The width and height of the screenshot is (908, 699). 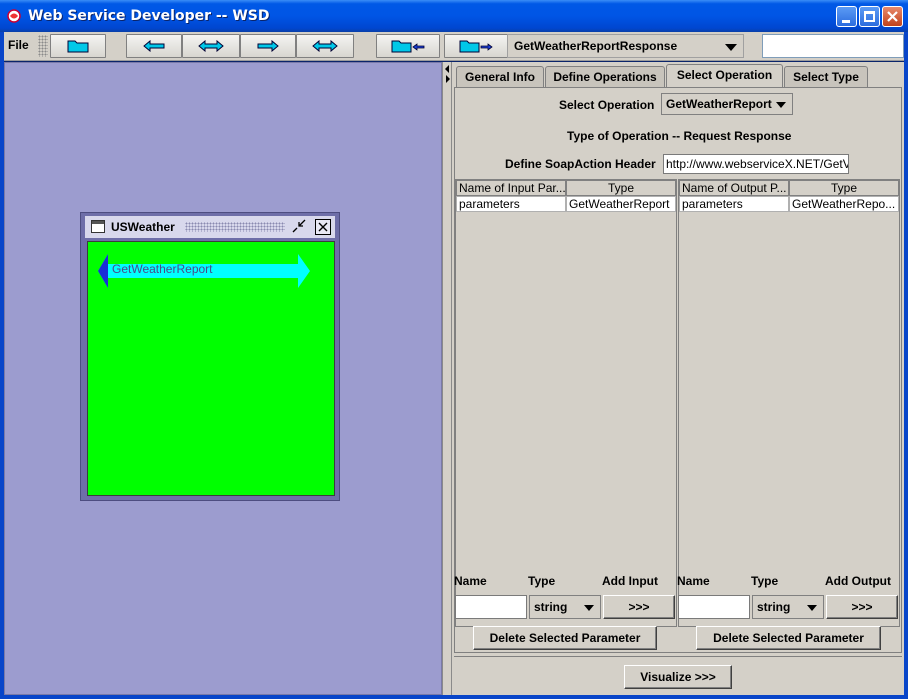 I want to click on service-frame-content: GetWeatherReport, so click(x=211, y=368).